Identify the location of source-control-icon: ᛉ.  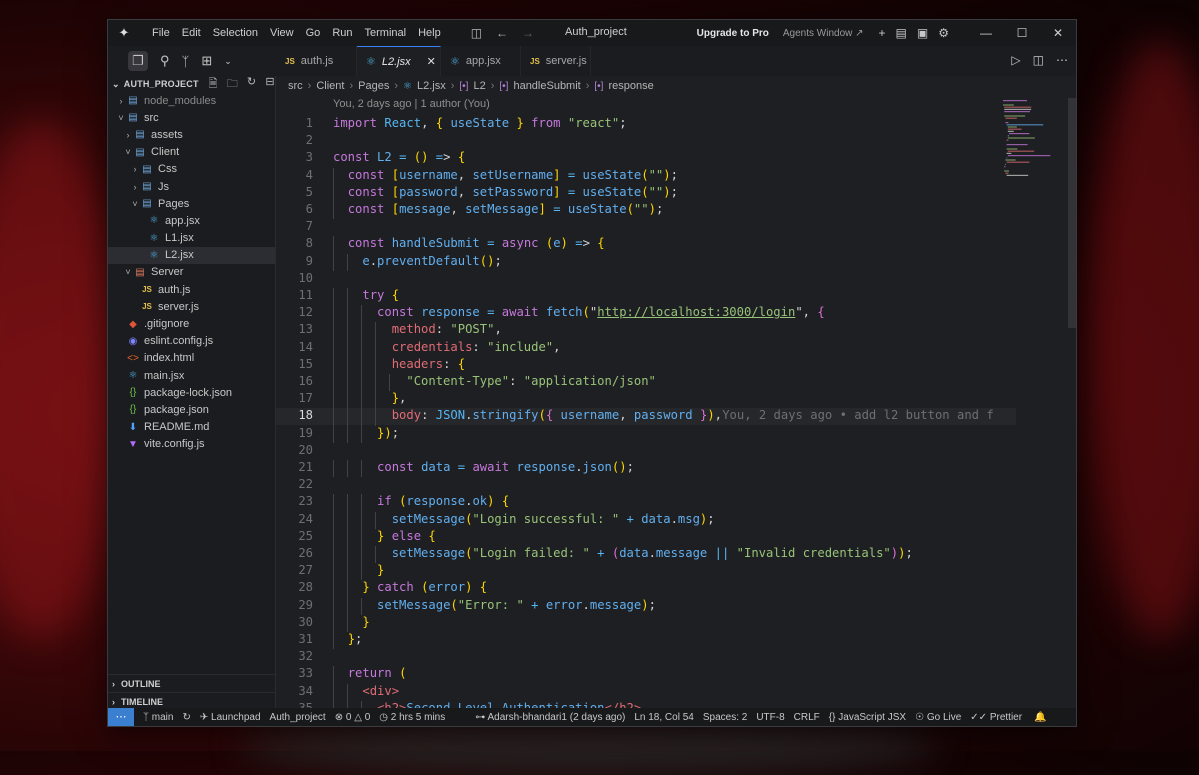
(186, 61).